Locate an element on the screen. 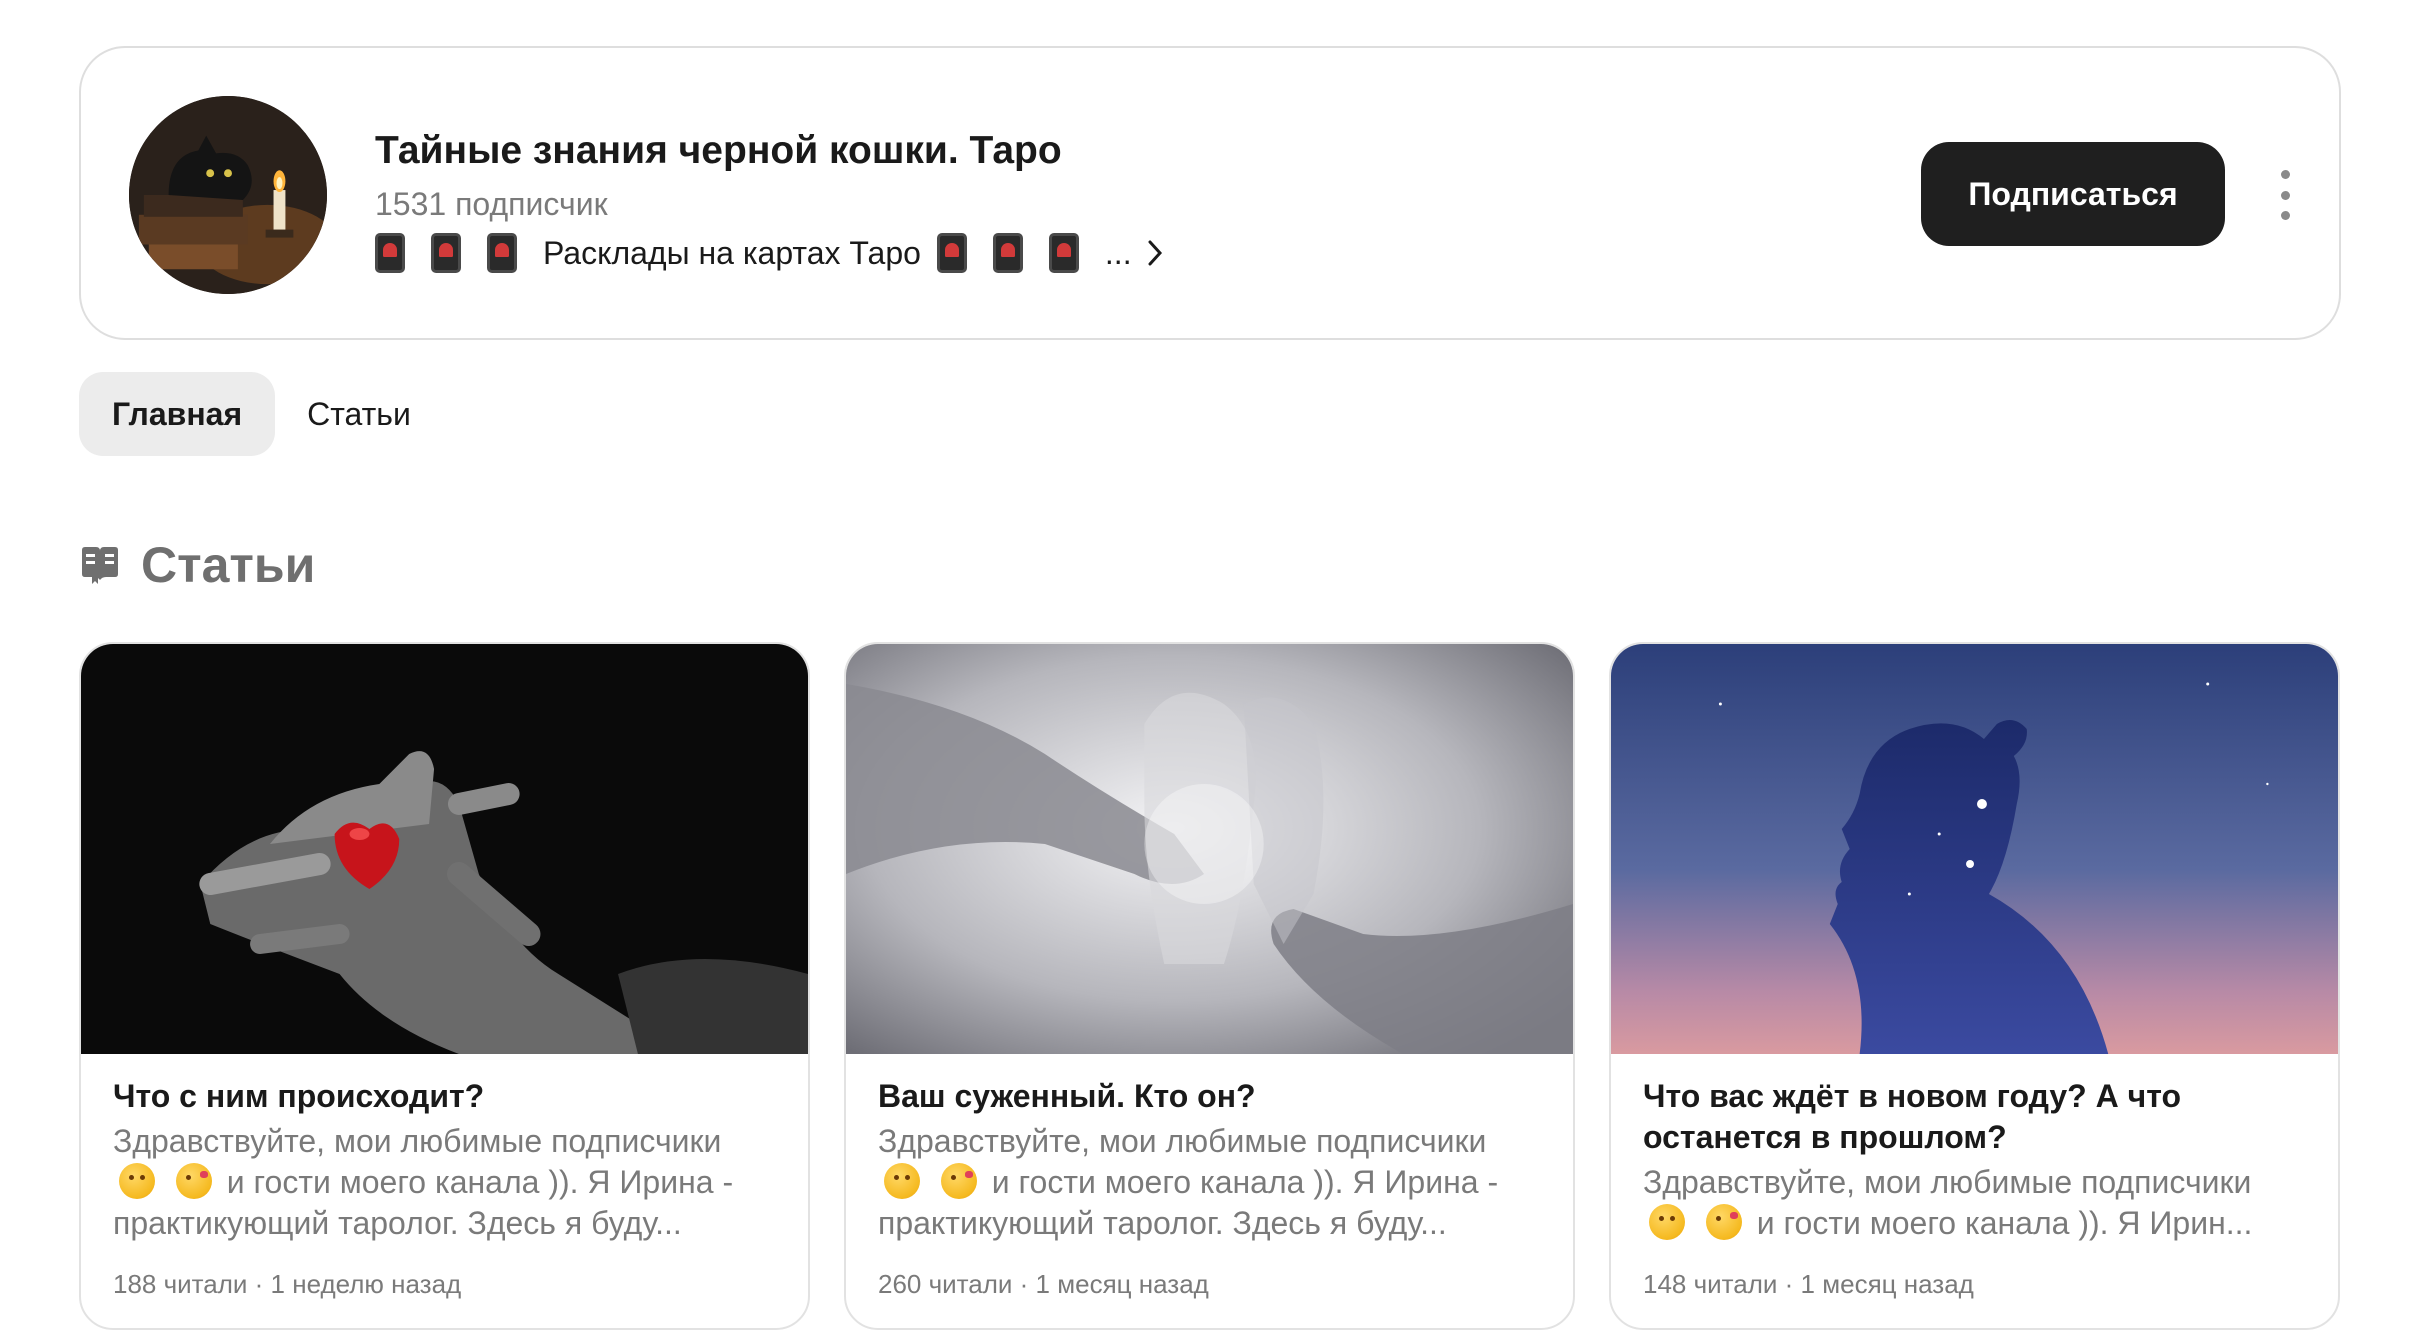 The width and height of the screenshot is (2422, 1332). channel-title: Тайные знания черной кошки. Таро is located at coordinates (1125, 151).